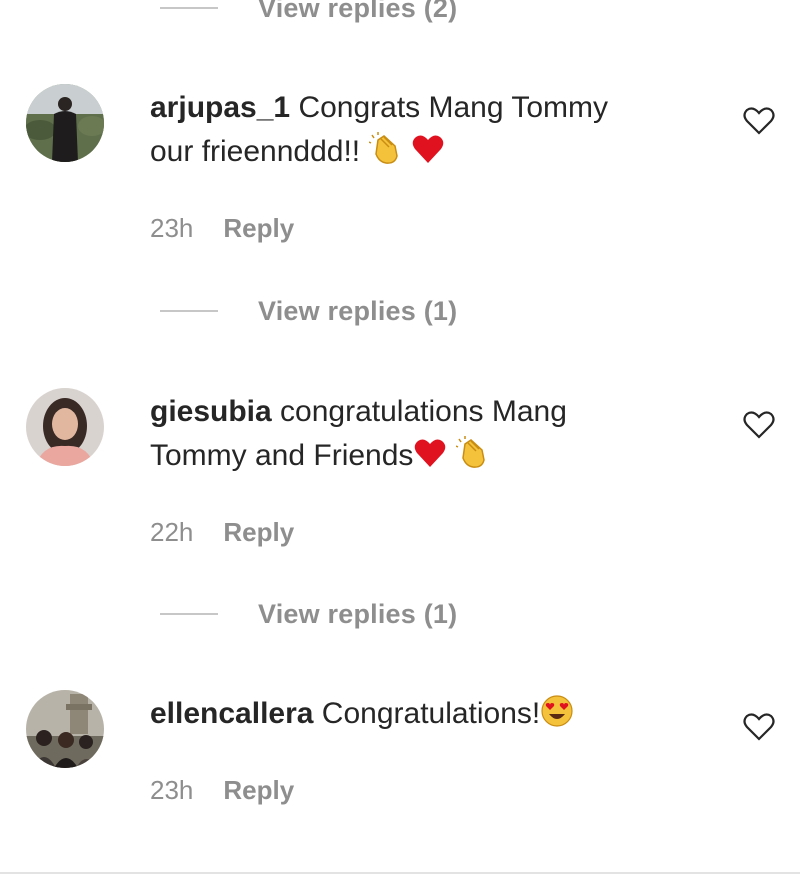  I want to click on heart-eyes-face-icon, so click(557, 711).